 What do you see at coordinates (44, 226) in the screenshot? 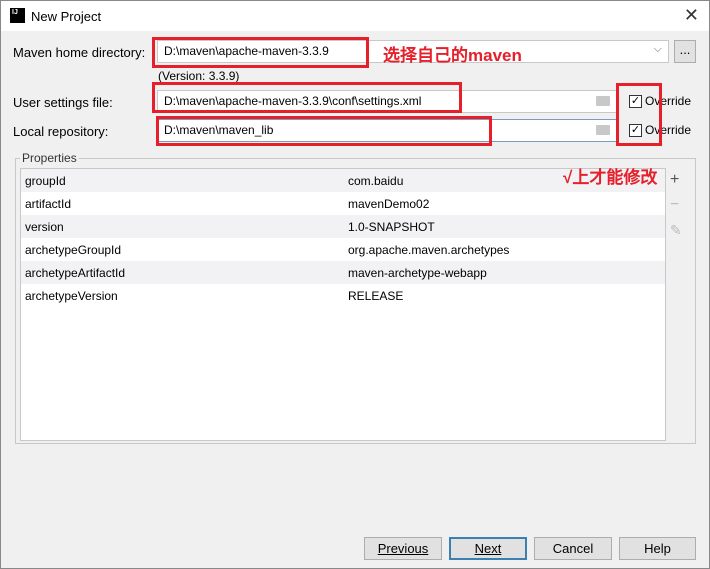
I see `property-key: version` at bounding box center [44, 226].